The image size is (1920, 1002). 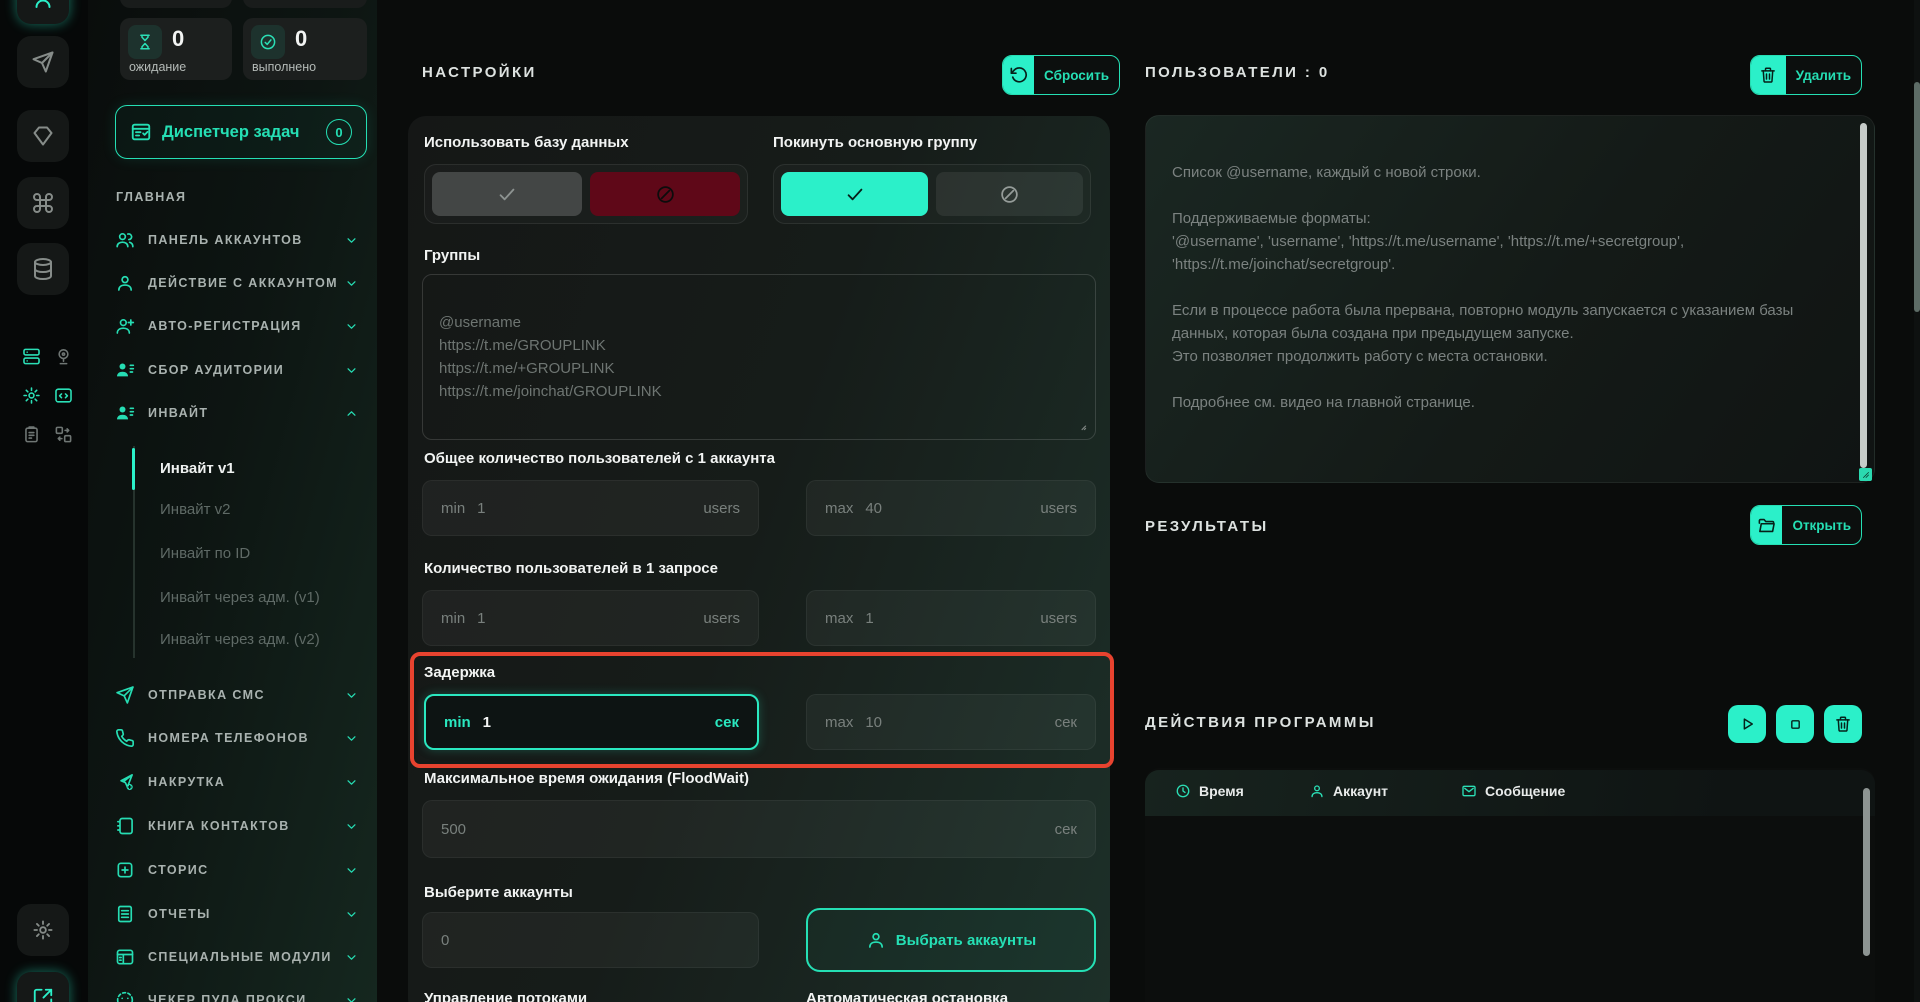 What do you see at coordinates (665, 194) in the screenshot?
I see `use-database-no-button` at bounding box center [665, 194].